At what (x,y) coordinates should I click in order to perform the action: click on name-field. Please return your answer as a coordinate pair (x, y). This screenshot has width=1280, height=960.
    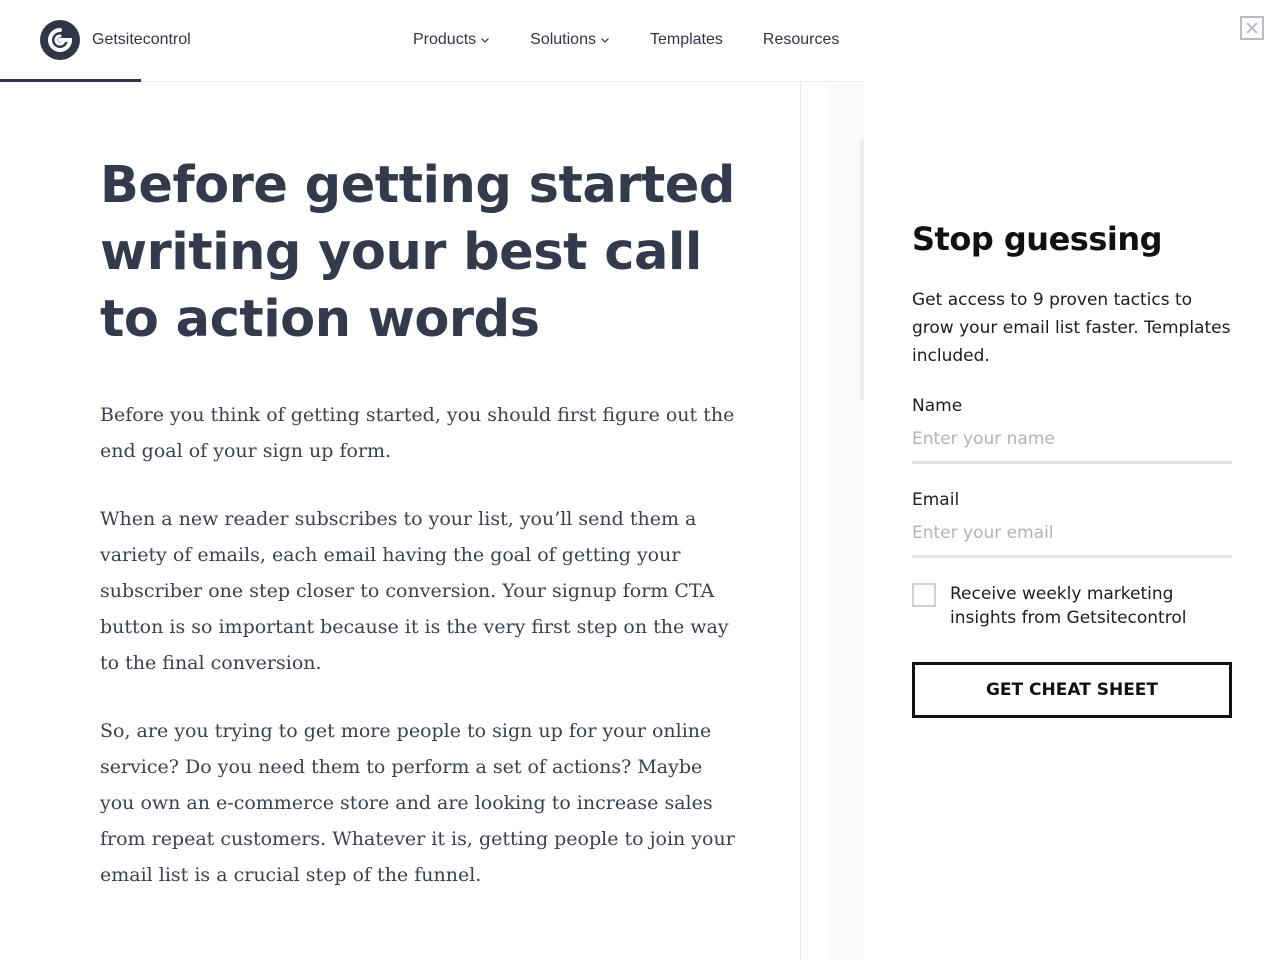
    Looking at the image, I should click on (1072, 440).